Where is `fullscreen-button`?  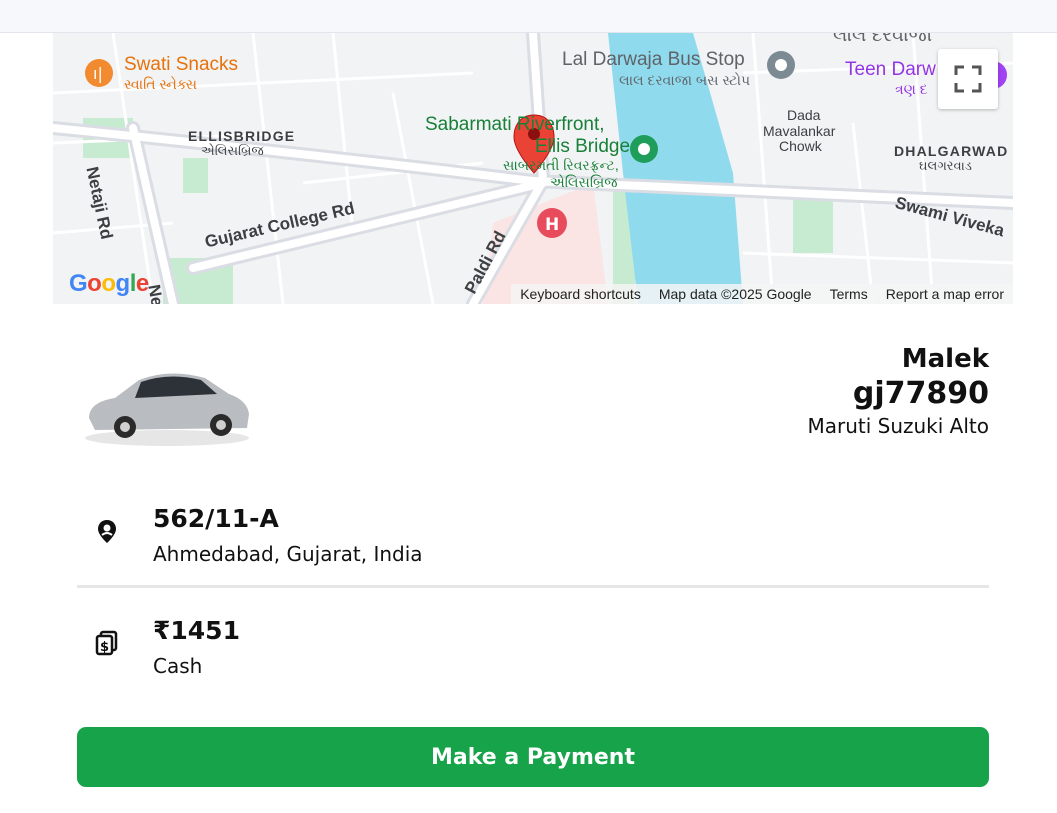
fullscreen-button is located at coordinates (968, 79).